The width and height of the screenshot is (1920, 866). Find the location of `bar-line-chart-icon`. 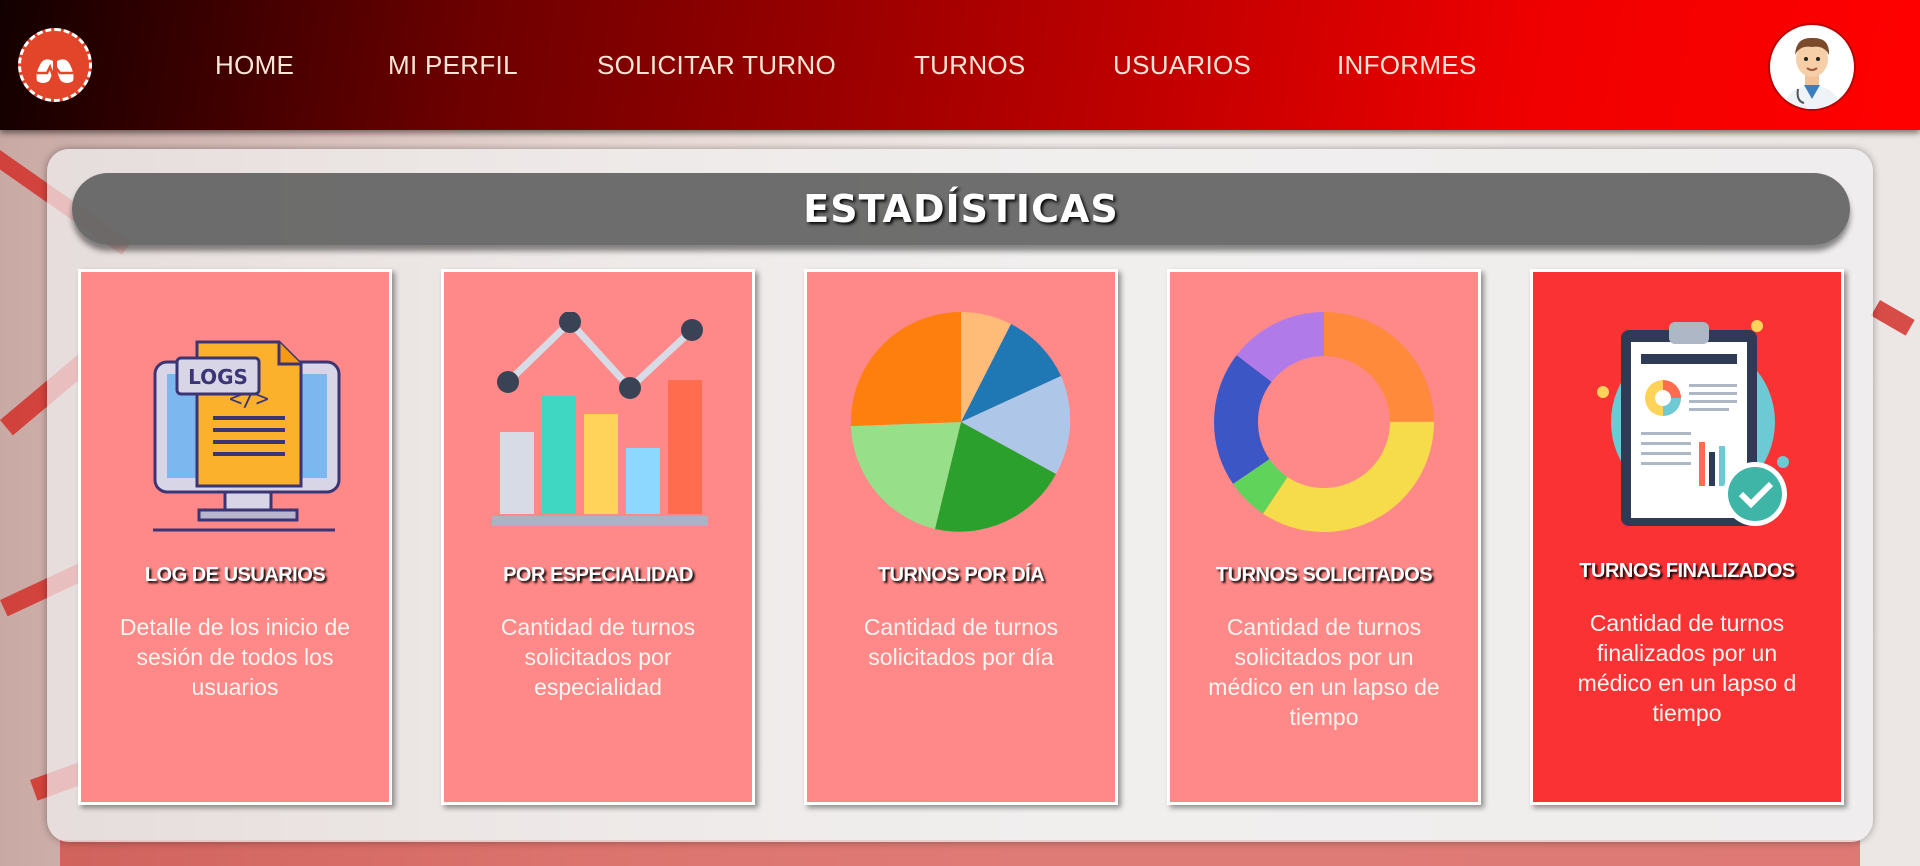

bar-line-chart-icon is located at coordinates (598, 422).